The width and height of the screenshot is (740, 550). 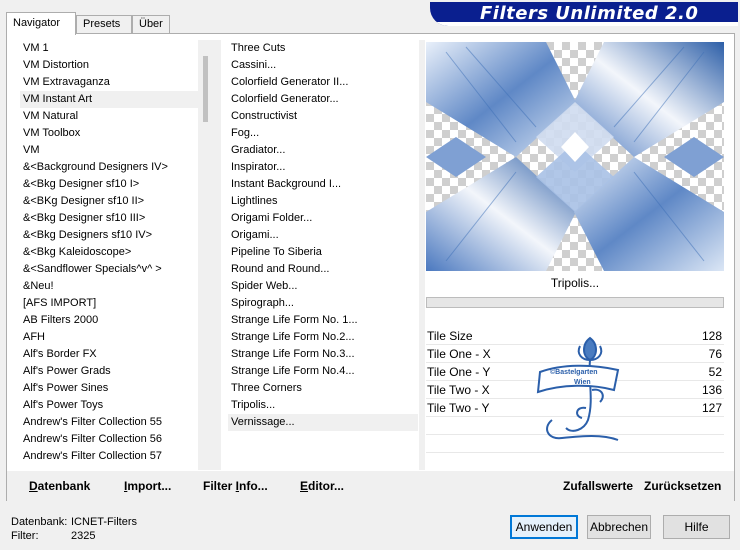 I want to click on tab-navigator-label: Navigator, so click(x=37, y=23).